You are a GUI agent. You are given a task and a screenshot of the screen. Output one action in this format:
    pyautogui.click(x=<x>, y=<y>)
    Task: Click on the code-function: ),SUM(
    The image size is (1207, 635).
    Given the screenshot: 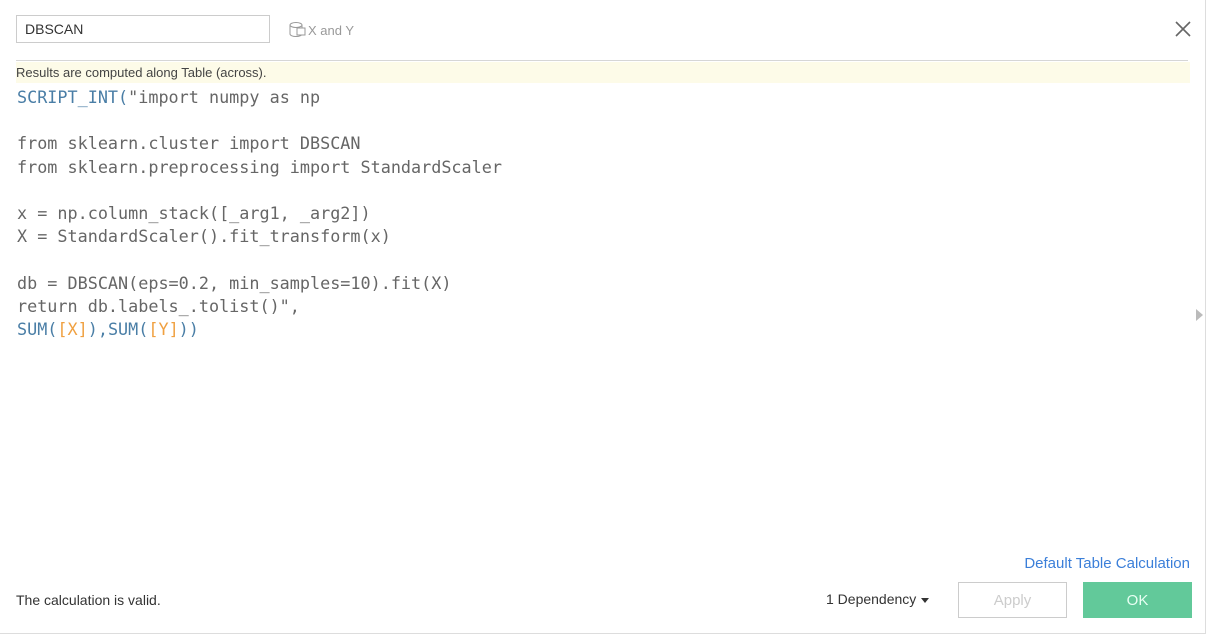 What is the action you would take?
    pyautogui.click(x=118, y=329)
    